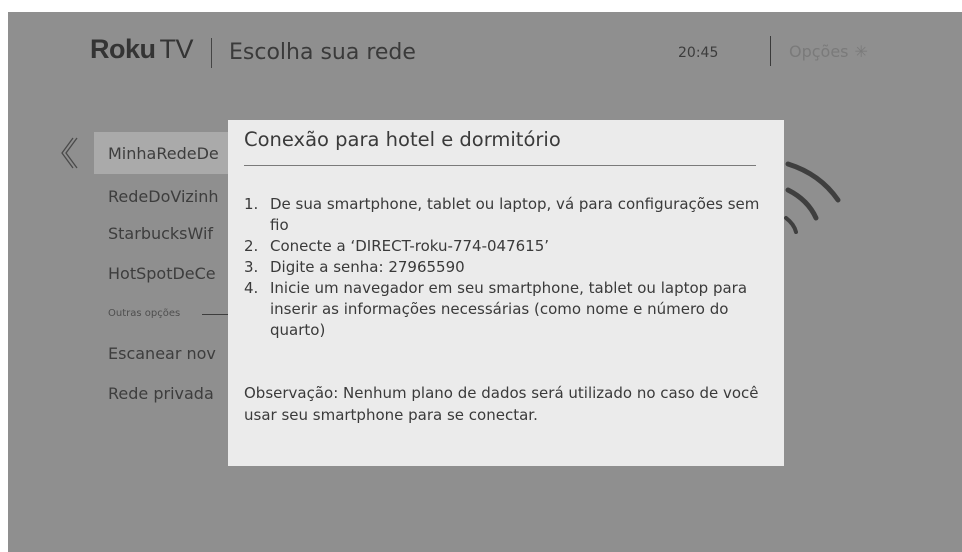 Image resolution: width=962 pixels, height=552 pixels. Describe the element at coordinates (322, 52) in the screenshot. I see `page-title: Escolha sua rede` at that location.